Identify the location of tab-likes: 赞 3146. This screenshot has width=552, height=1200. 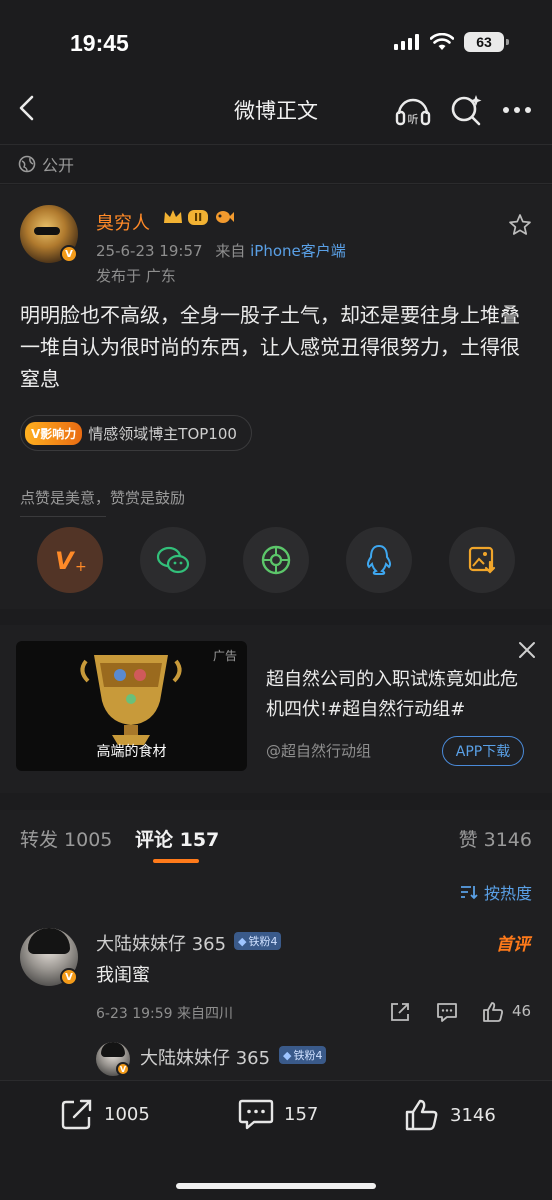
(495, 838).